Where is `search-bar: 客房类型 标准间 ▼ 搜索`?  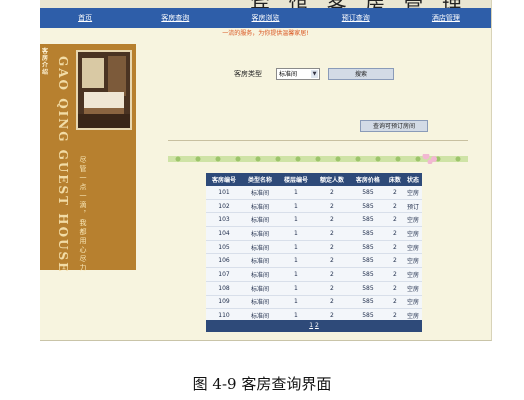
search-bar: 客房类型 标准间 ▼ 搜索 is located at coordinates (314, 74).